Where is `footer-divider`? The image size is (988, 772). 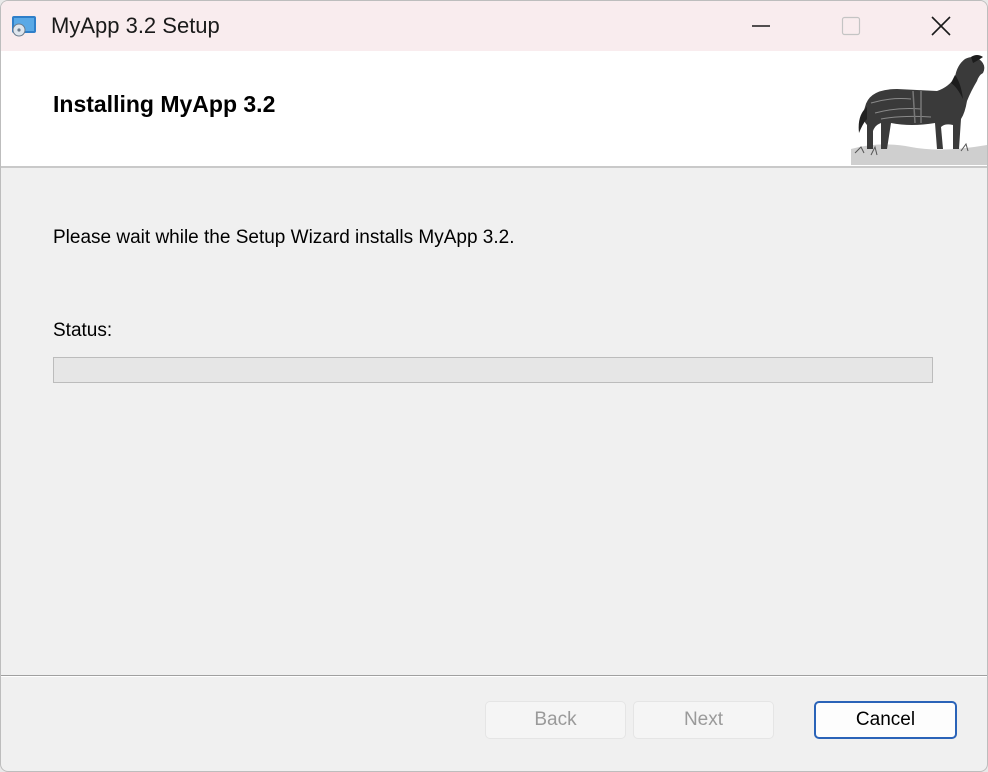 footer-divider is located at coordinates (494, 676).